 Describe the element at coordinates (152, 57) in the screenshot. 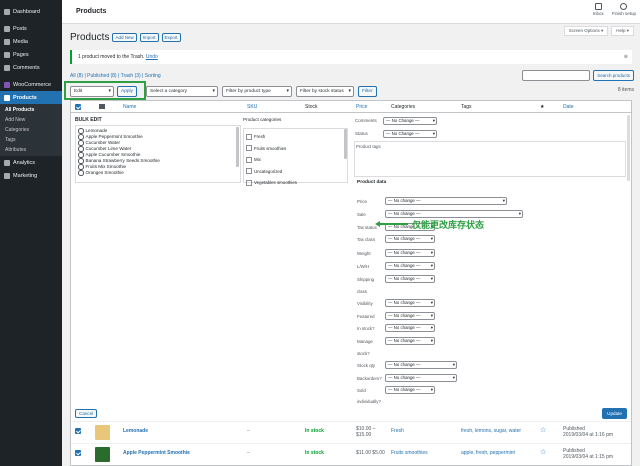

I see `undo-link: Undo` at that location.